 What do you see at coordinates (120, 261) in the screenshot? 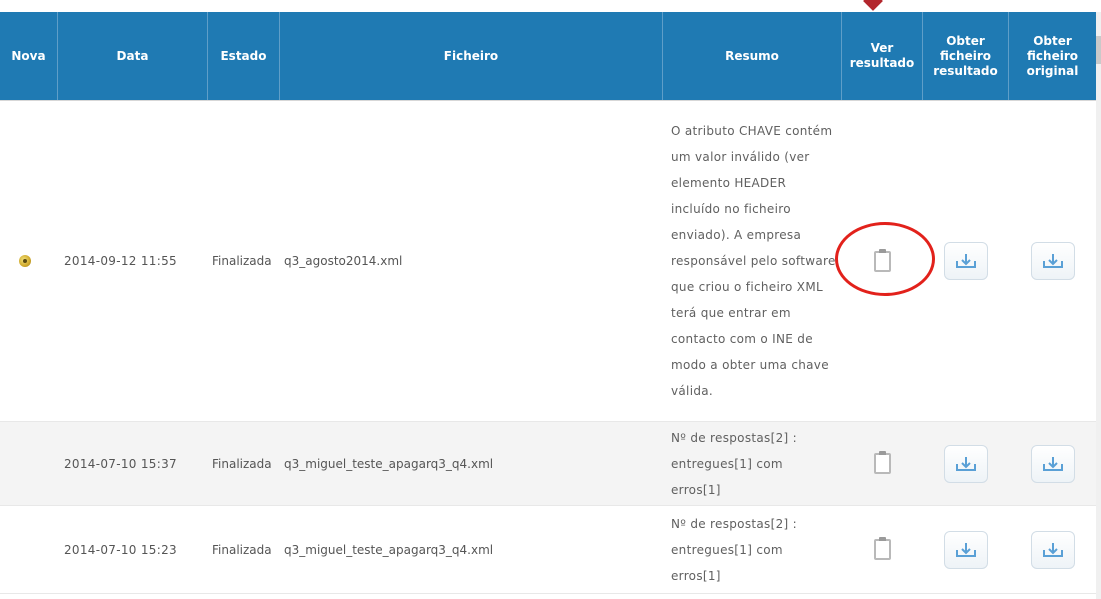
I see `cell-data: 2014-09-12 11:55` at bounding box center [120, 261].